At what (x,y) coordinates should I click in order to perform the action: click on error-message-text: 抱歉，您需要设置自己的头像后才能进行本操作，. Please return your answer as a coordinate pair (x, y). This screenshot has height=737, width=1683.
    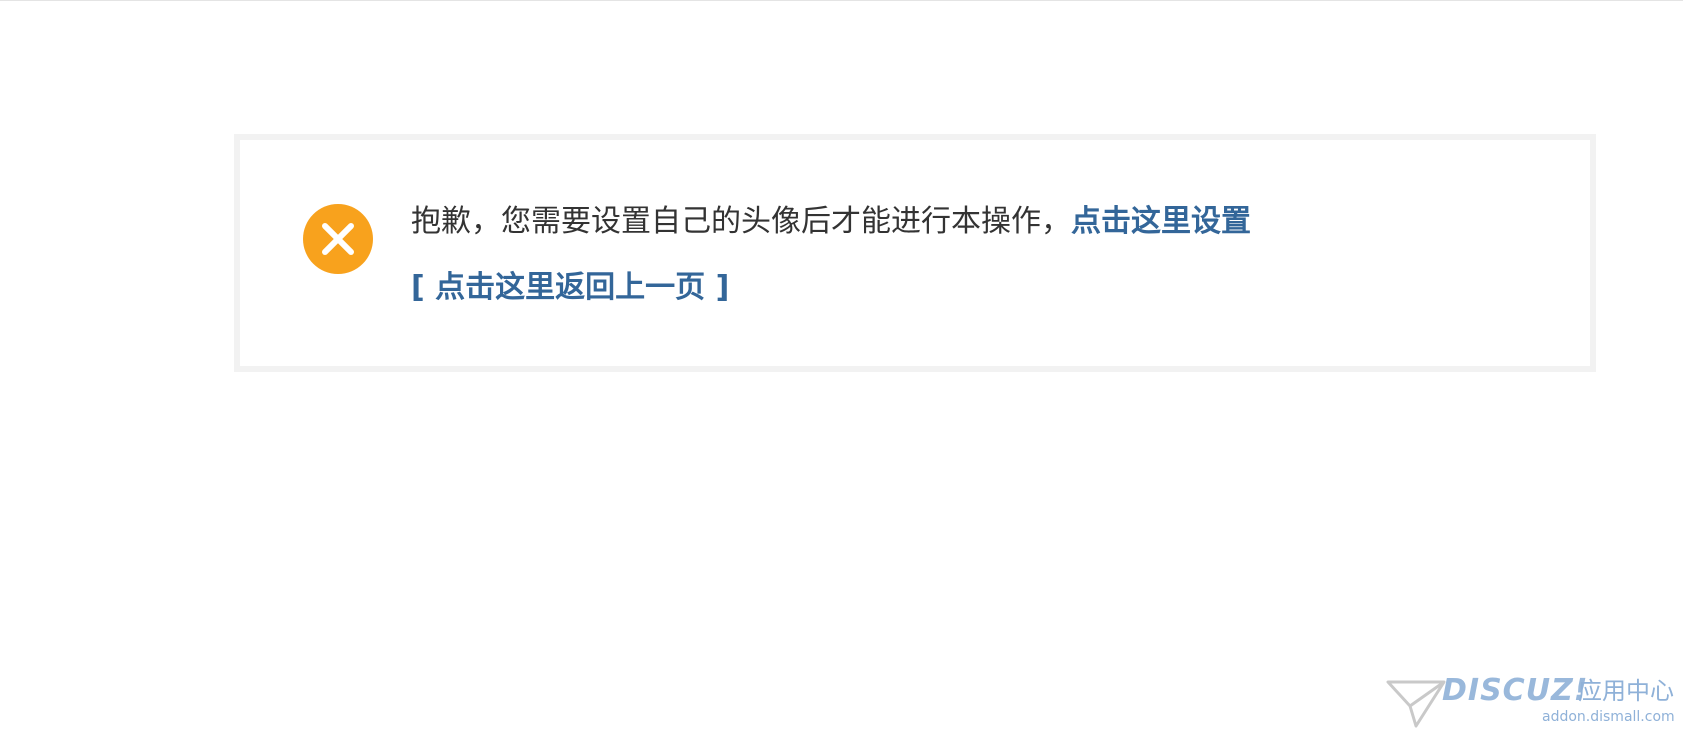
    Looking at the image, I should click on (741, 221).